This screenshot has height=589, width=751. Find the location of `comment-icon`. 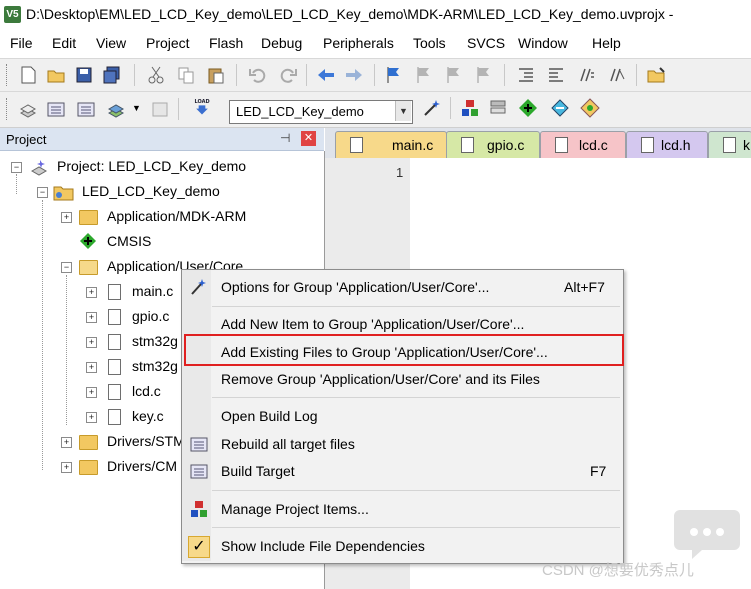

comment-icon is located at coordinates (586, 75).